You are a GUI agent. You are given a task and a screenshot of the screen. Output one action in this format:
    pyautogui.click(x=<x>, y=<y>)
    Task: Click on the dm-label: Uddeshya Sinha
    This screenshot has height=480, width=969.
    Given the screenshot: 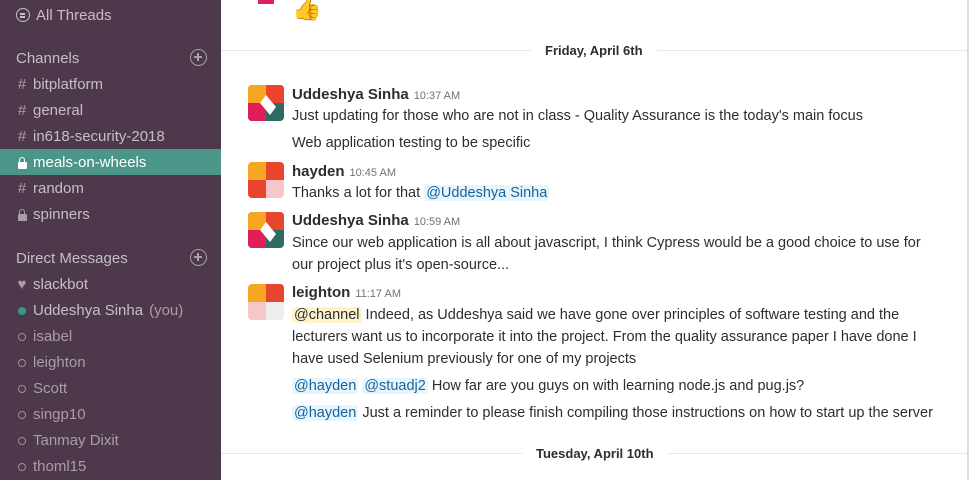 What is the action you would take?
    pyautogui.click(x=88, y=310)
    